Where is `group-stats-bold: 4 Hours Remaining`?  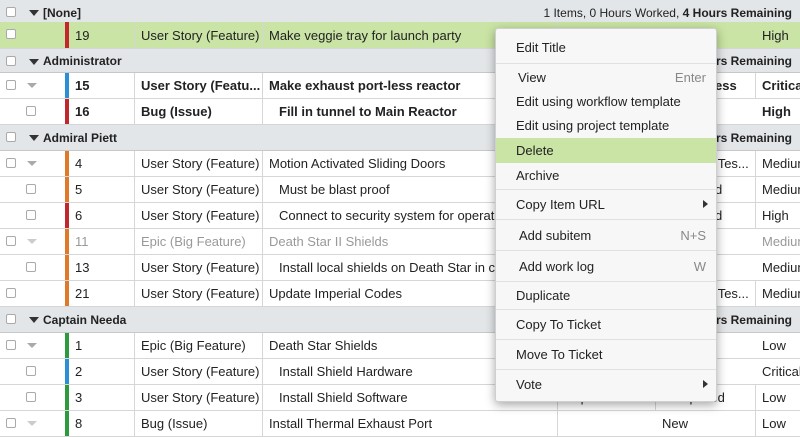 group-stats-bold: 4 Hours Remaining is located at coordinates (737, 13).